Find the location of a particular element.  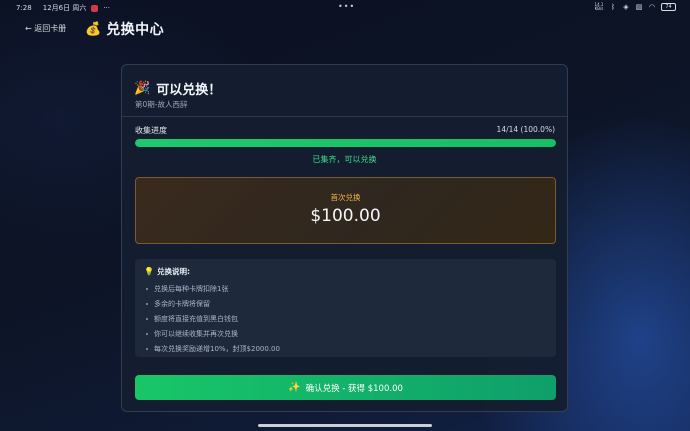

list-item: 额度将直接充值到黑白钱包 is located at coordinates (213, 318).